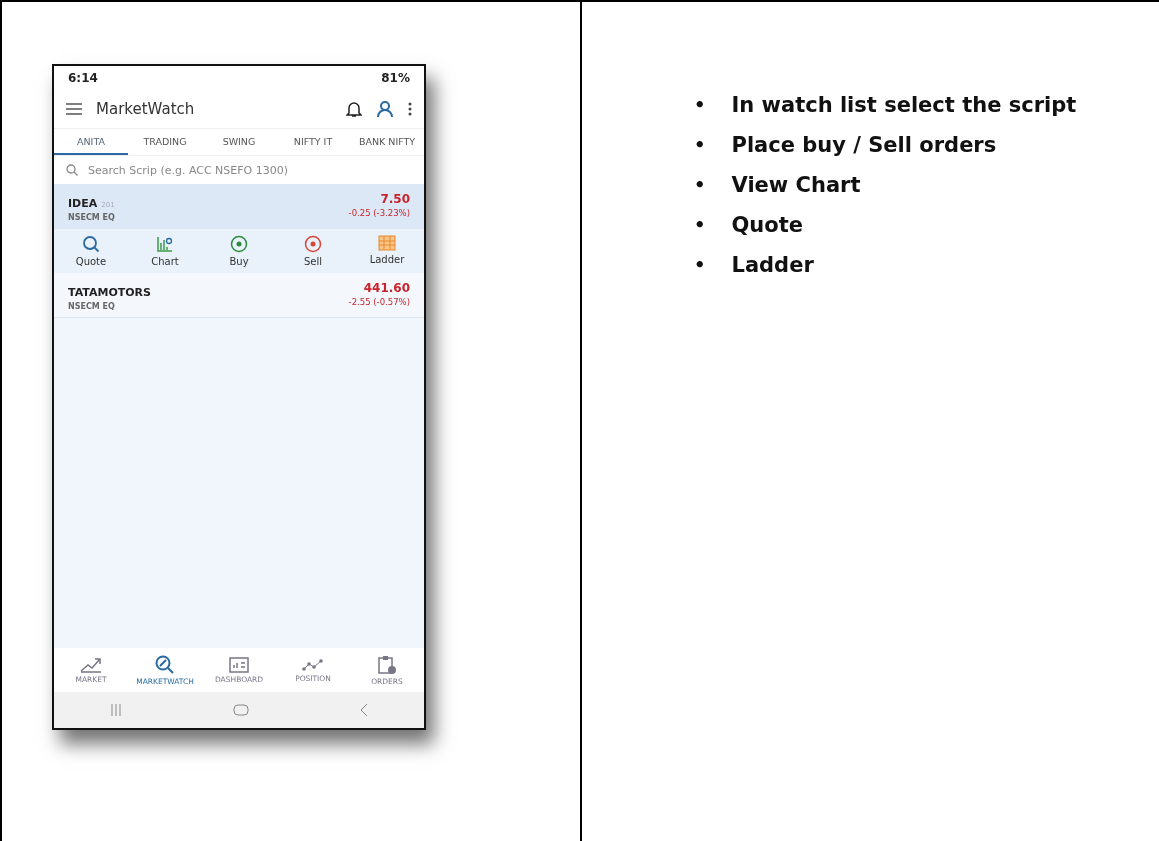 This screenshot has width=1159, height=841. I want to click on bell-icon, so click(354, 109).